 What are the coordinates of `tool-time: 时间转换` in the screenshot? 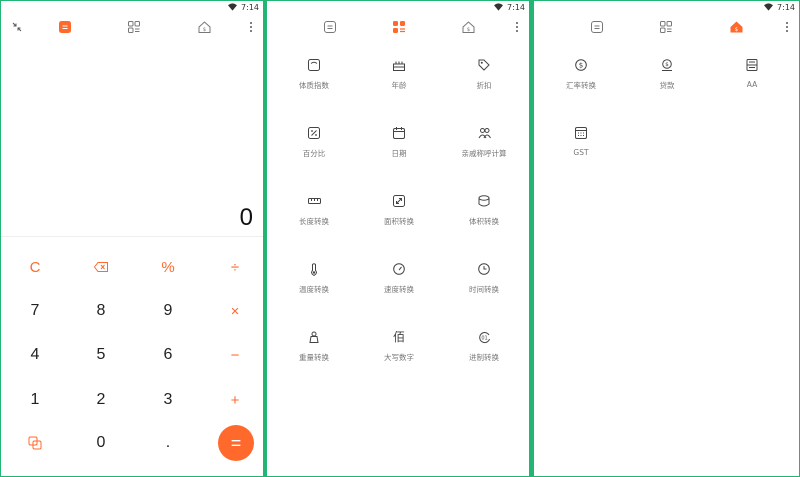 It's located at (484, 292).